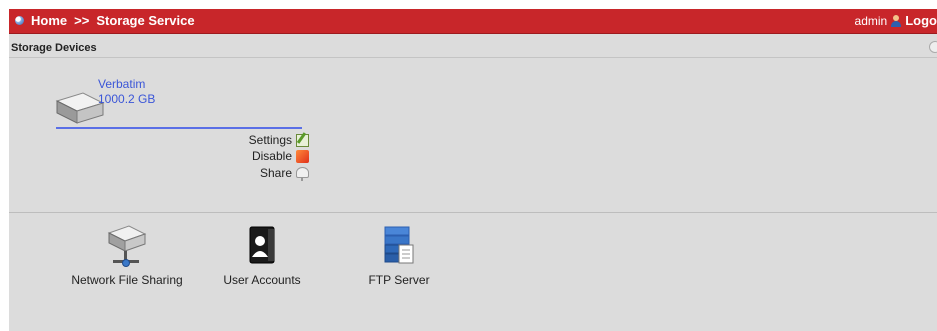 The height and width of the screenshot is (331, 937). I want to click on user-icon, so click(896, 20).